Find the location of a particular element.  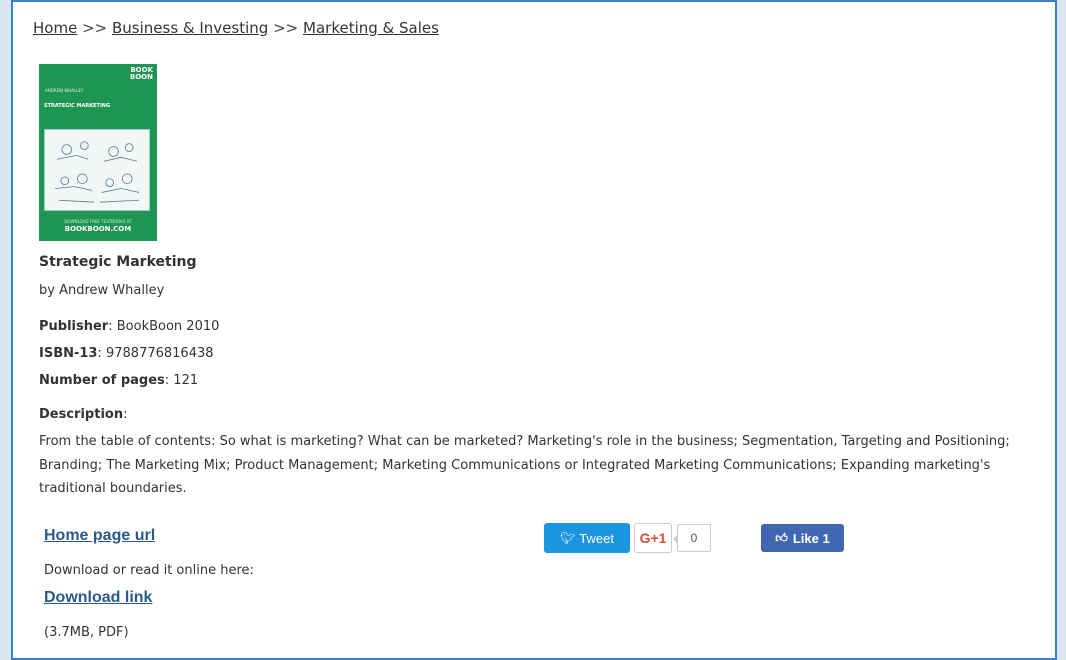

cover-footer: DOWNLOAD FREE TEXTBOOKS AT BOOKBOON.COM is located at coordinates (98, 227).